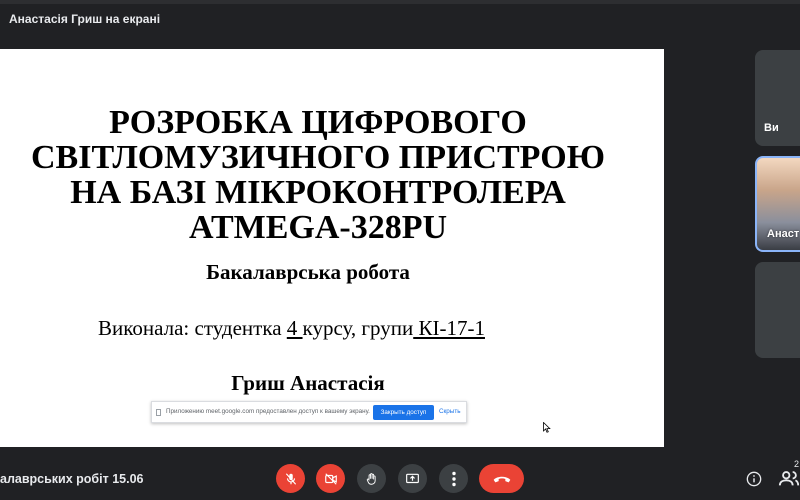 This screenshot has width=800, height=500. I want to click on bottom-control-bar: алаврських робіт 15.06 2, so click(400, 477).